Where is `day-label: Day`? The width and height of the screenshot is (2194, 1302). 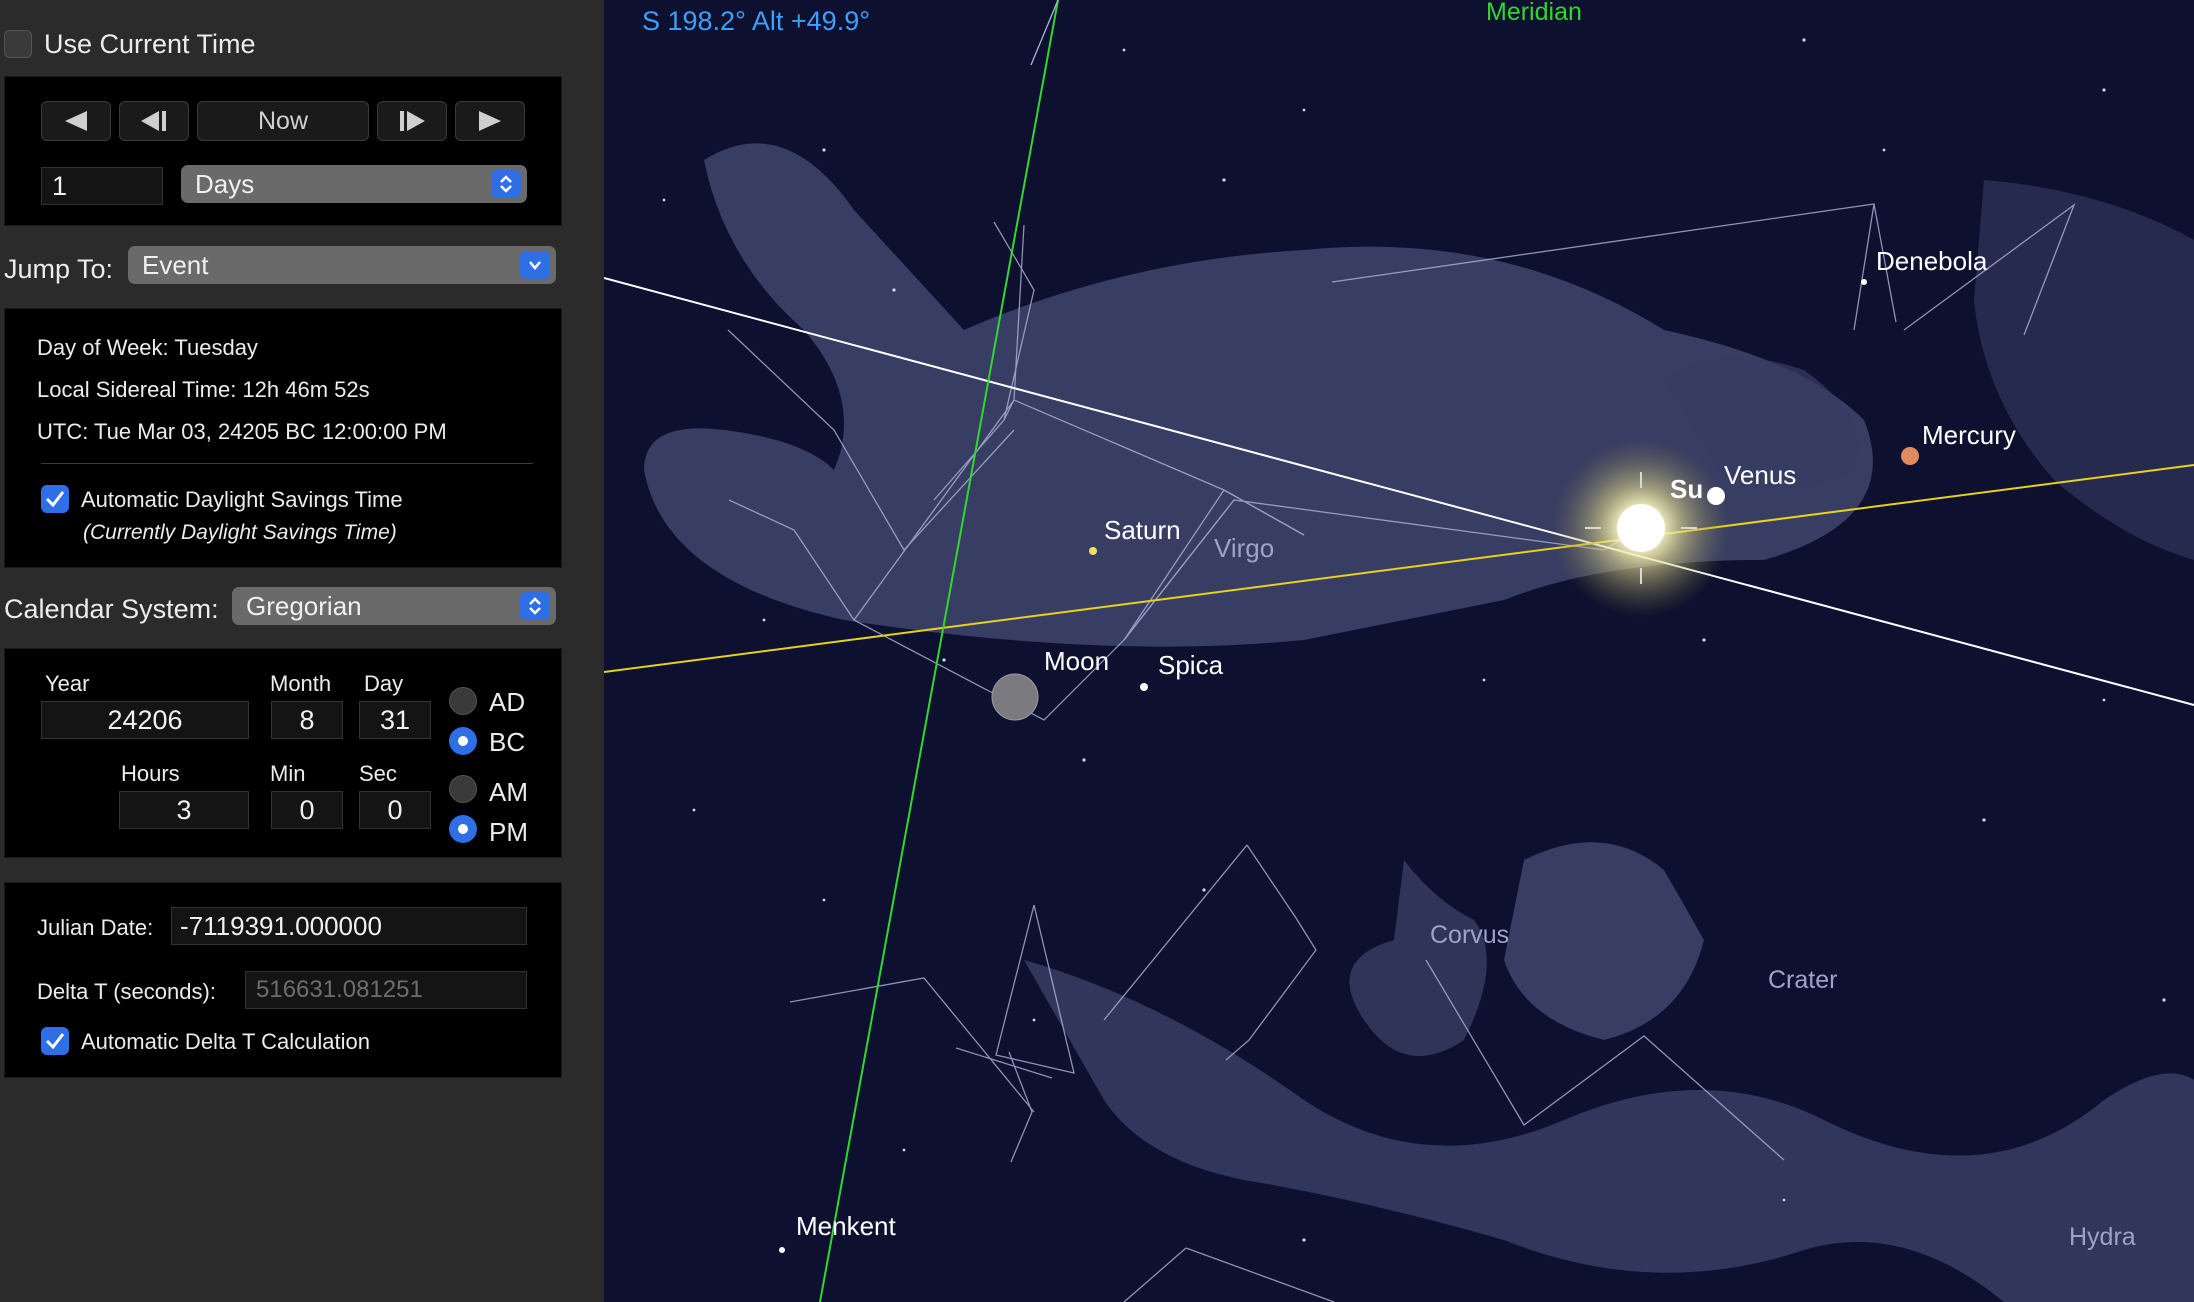
day-label: Day is located at coordinates (384, 683).